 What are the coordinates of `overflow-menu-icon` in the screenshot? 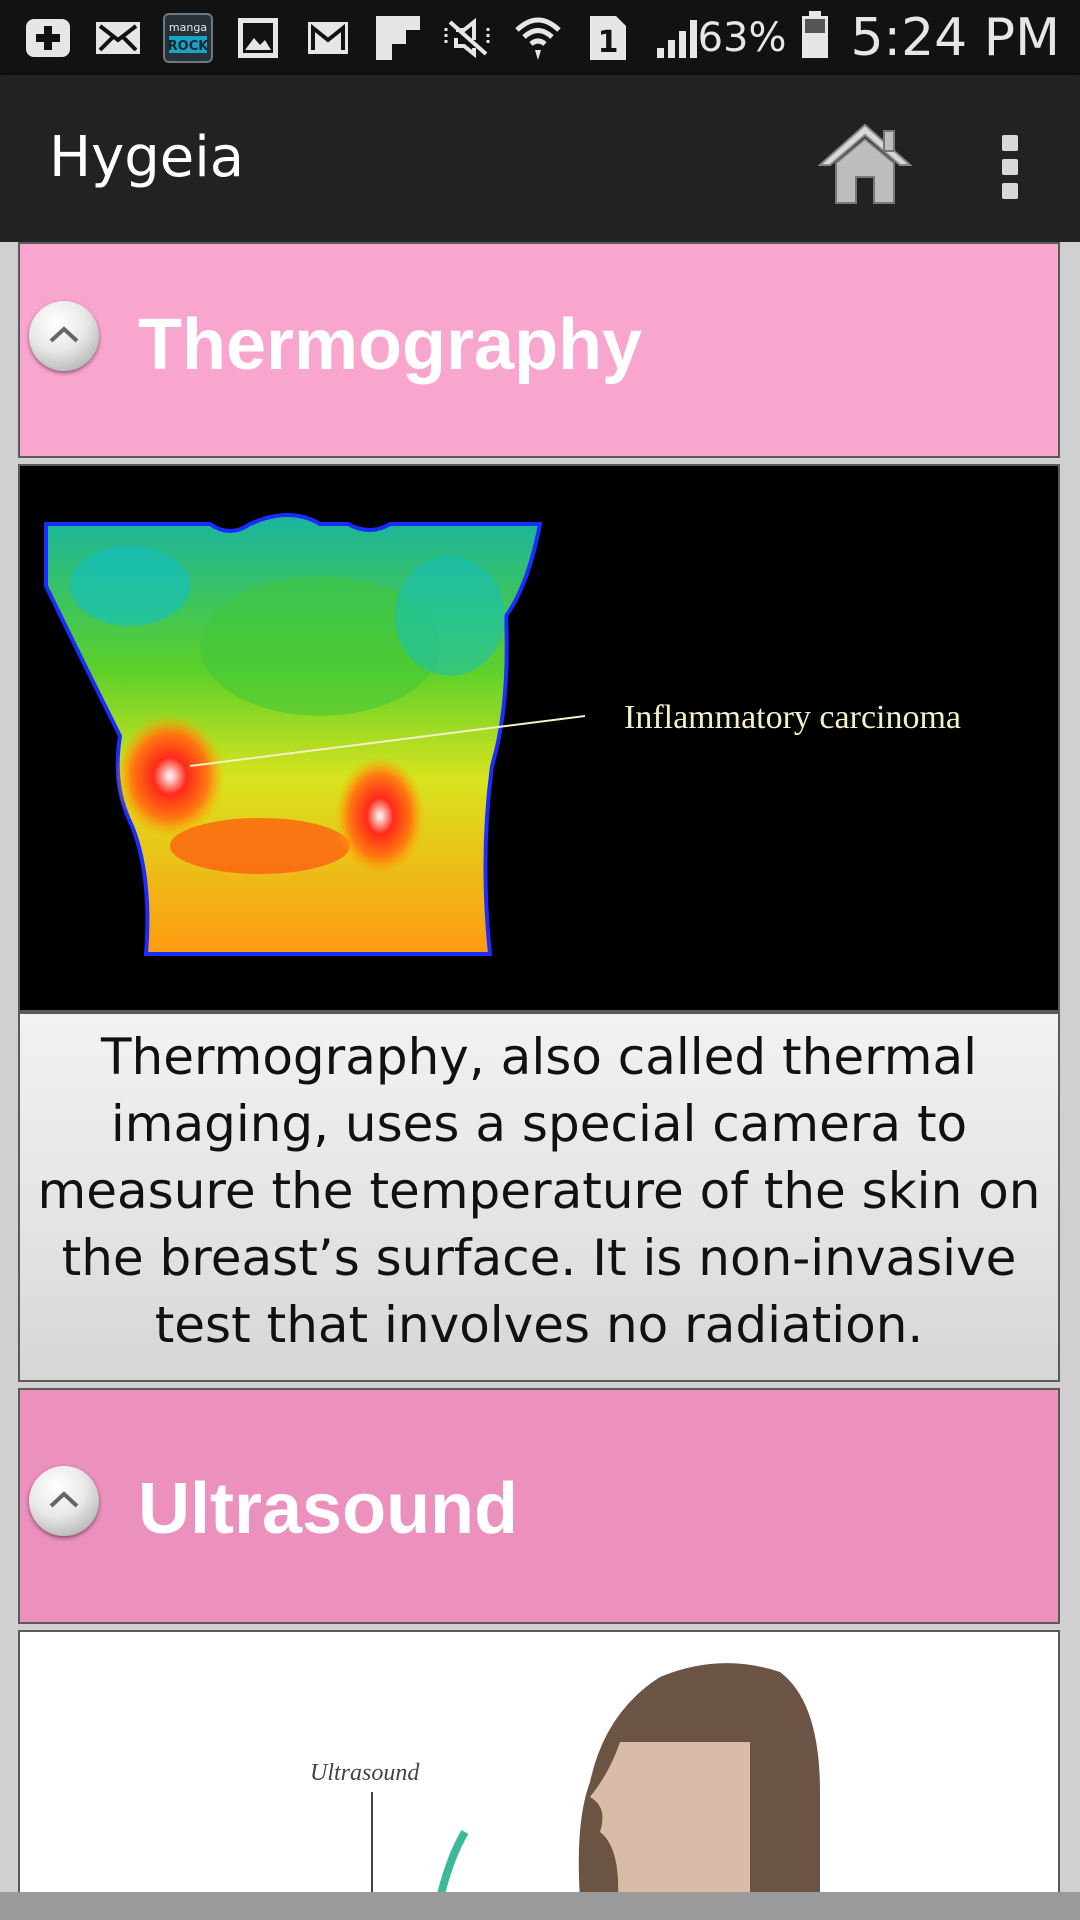 It's located at (1010, 167).